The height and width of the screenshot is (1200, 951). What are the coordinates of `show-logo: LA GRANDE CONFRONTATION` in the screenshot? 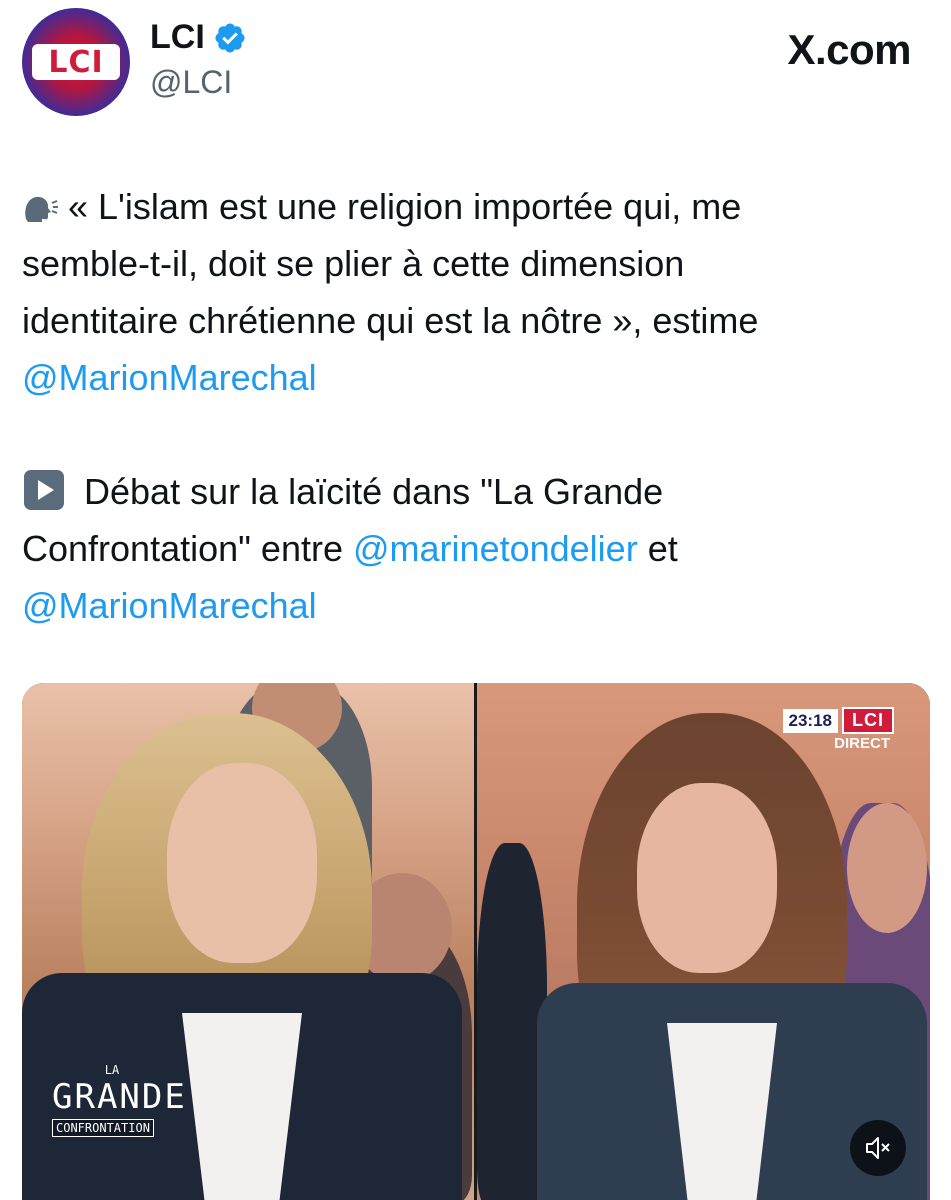 It's located at (119, 1100).